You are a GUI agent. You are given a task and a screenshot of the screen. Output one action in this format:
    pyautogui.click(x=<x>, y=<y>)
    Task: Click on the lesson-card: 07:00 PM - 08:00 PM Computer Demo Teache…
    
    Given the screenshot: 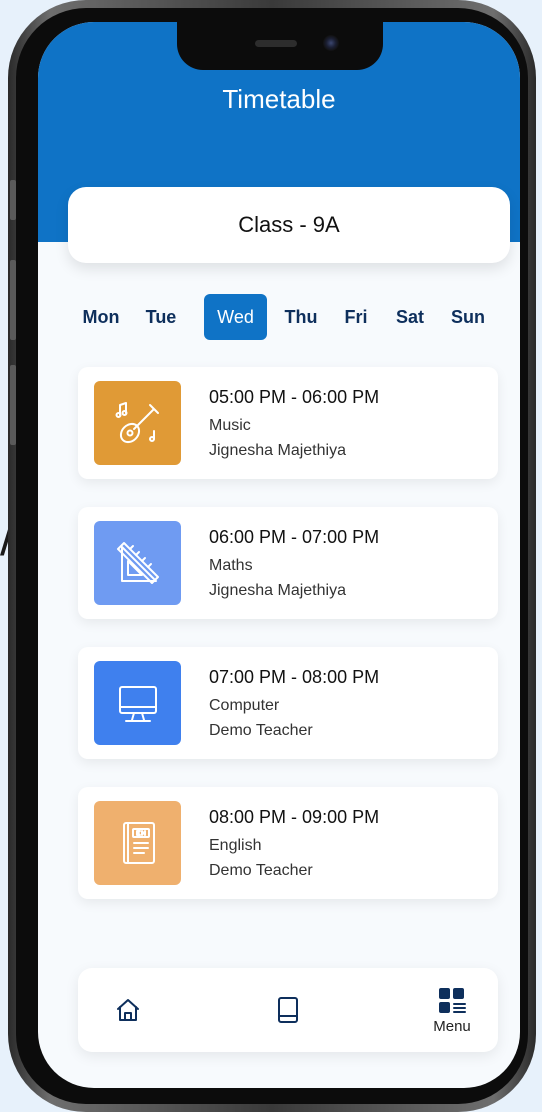 What is the action you would take?
    pyautogui.click(x=288, y=703)
    